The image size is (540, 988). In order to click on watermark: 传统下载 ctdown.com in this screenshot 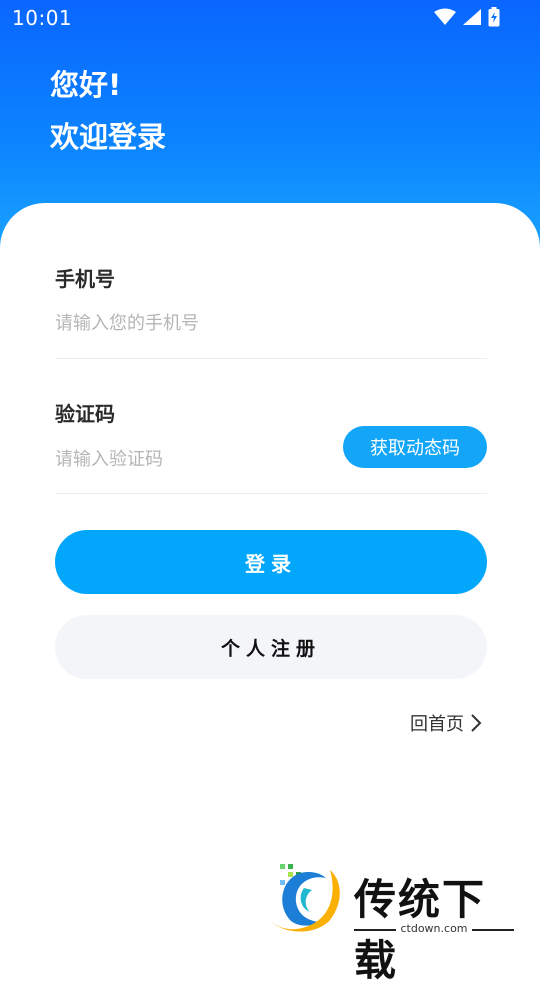, I will do `click(393, 923)`.